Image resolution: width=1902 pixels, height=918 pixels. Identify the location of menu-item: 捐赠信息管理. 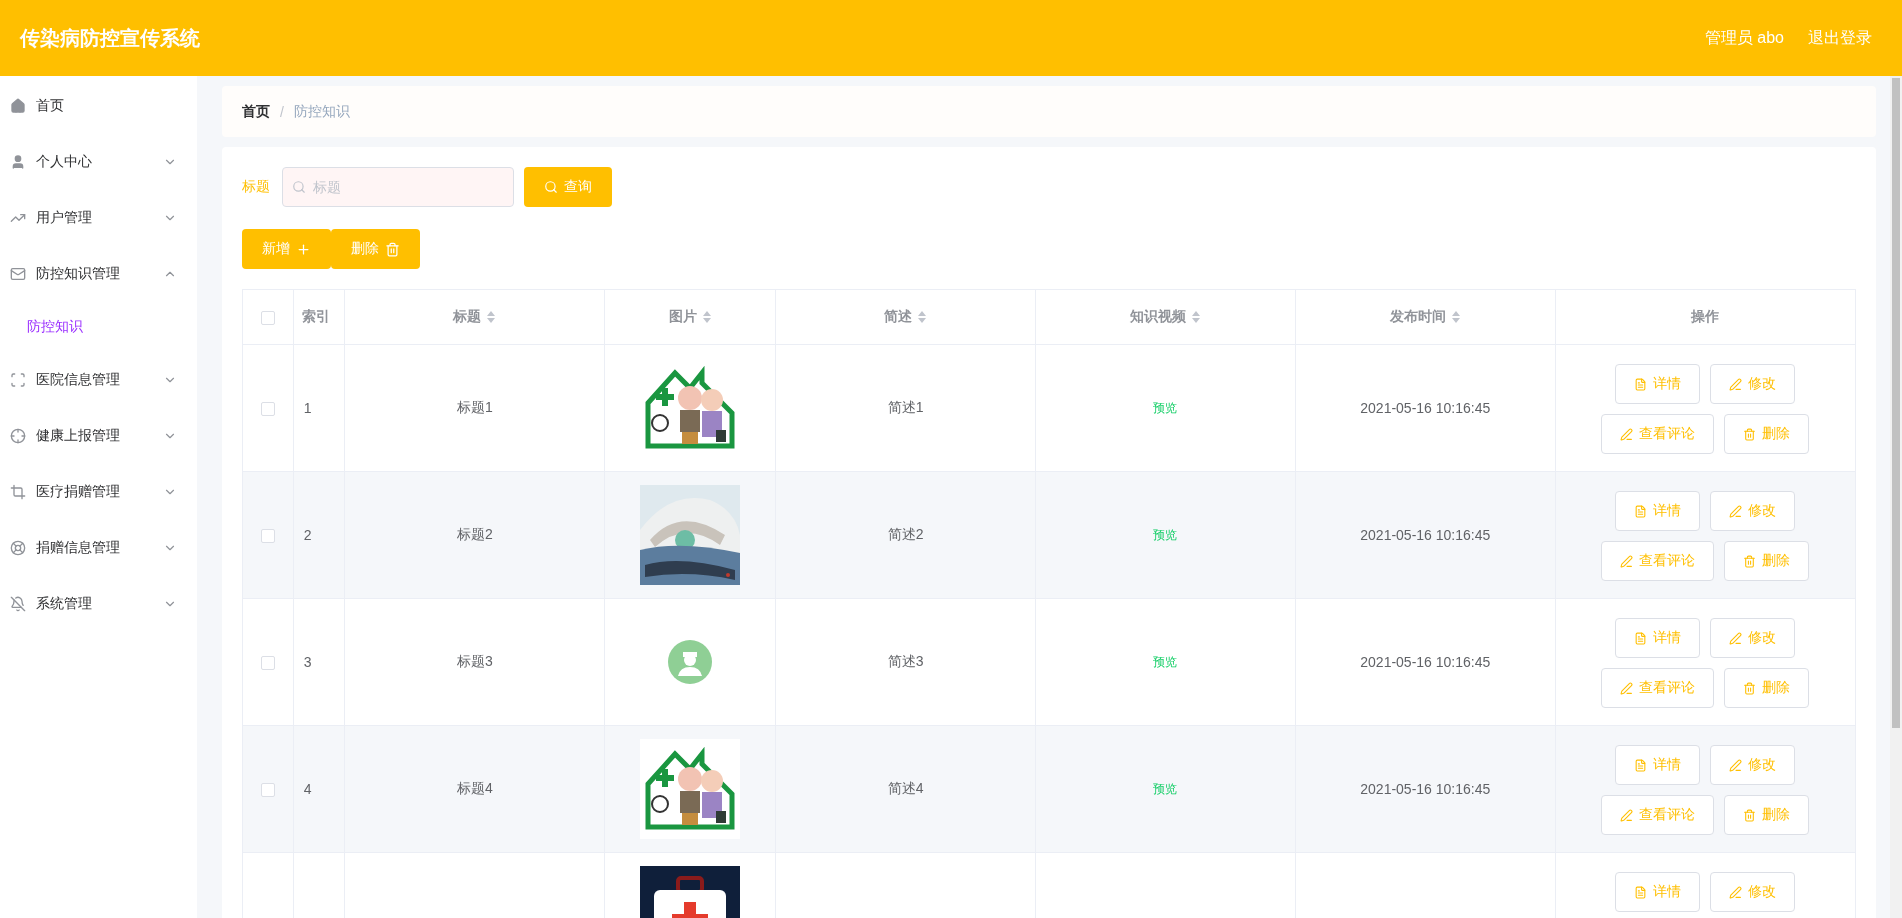
(98, 548).